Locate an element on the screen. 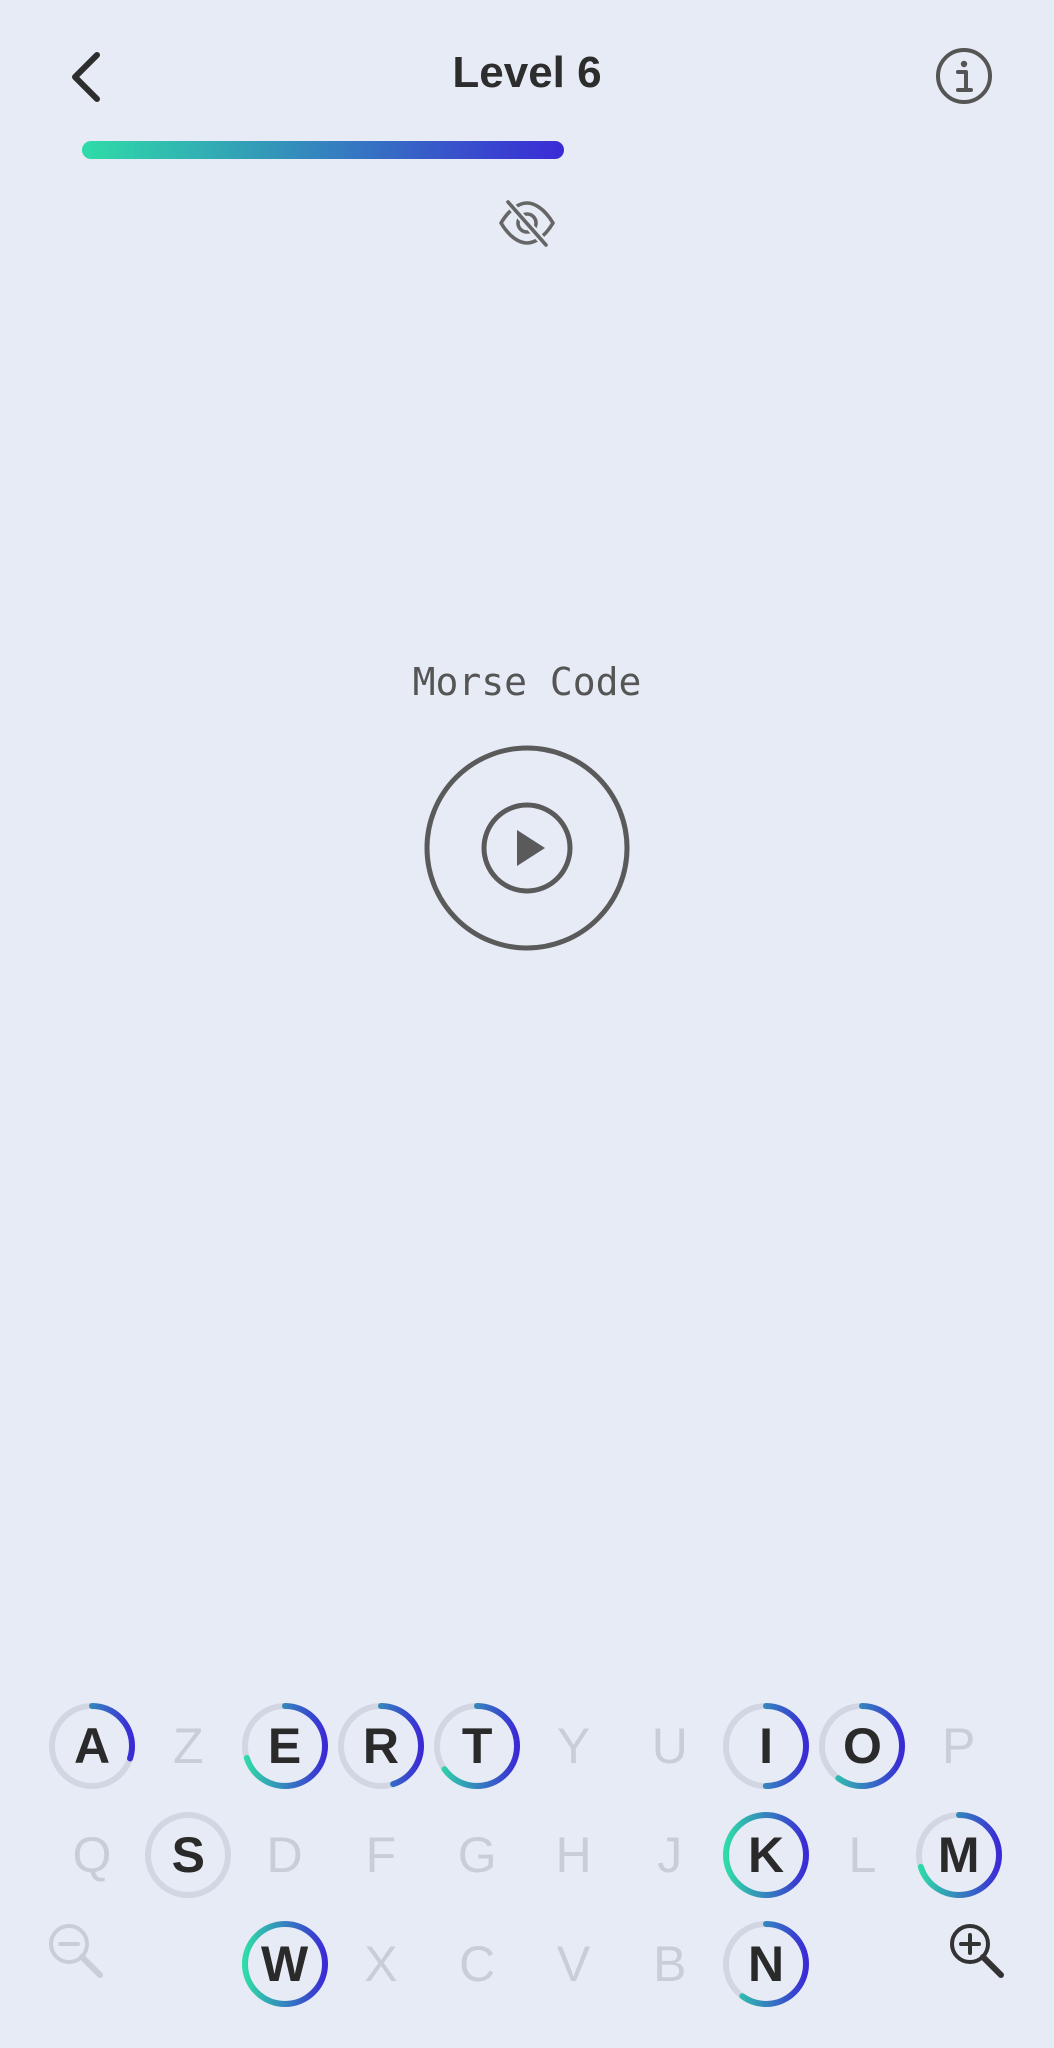  key-i: I is located at coordinates (766, 1746).